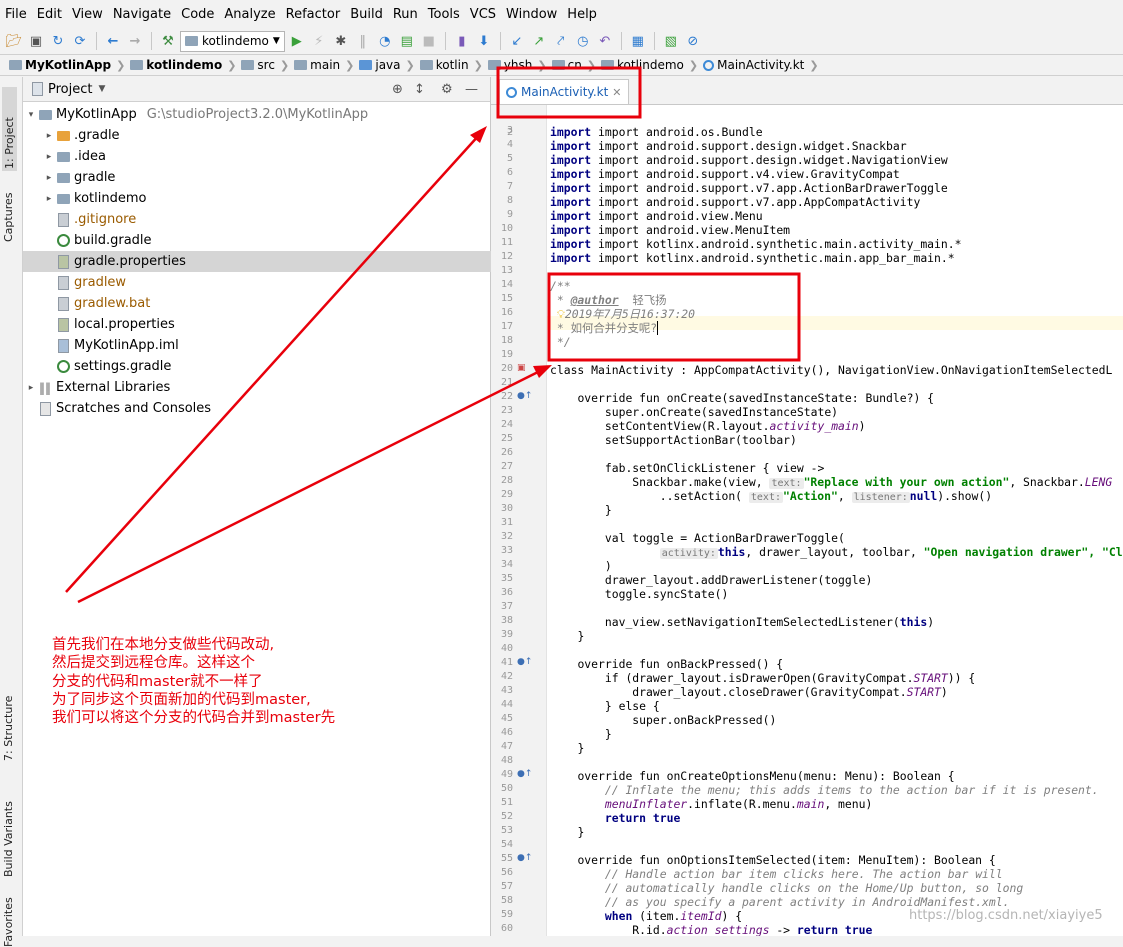 The width and height of the screenshot is (1123, 947). What do you see at coordinates (60, 65) in the screenshot?
I see `breadcrumb-project: MyKotlinApp` at bounding box center [60, 65].